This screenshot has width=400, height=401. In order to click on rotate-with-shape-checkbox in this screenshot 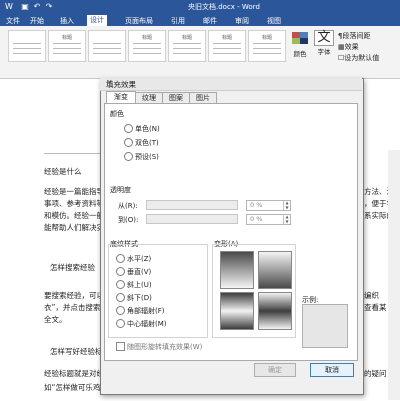, I will do `click(120, 346)`.